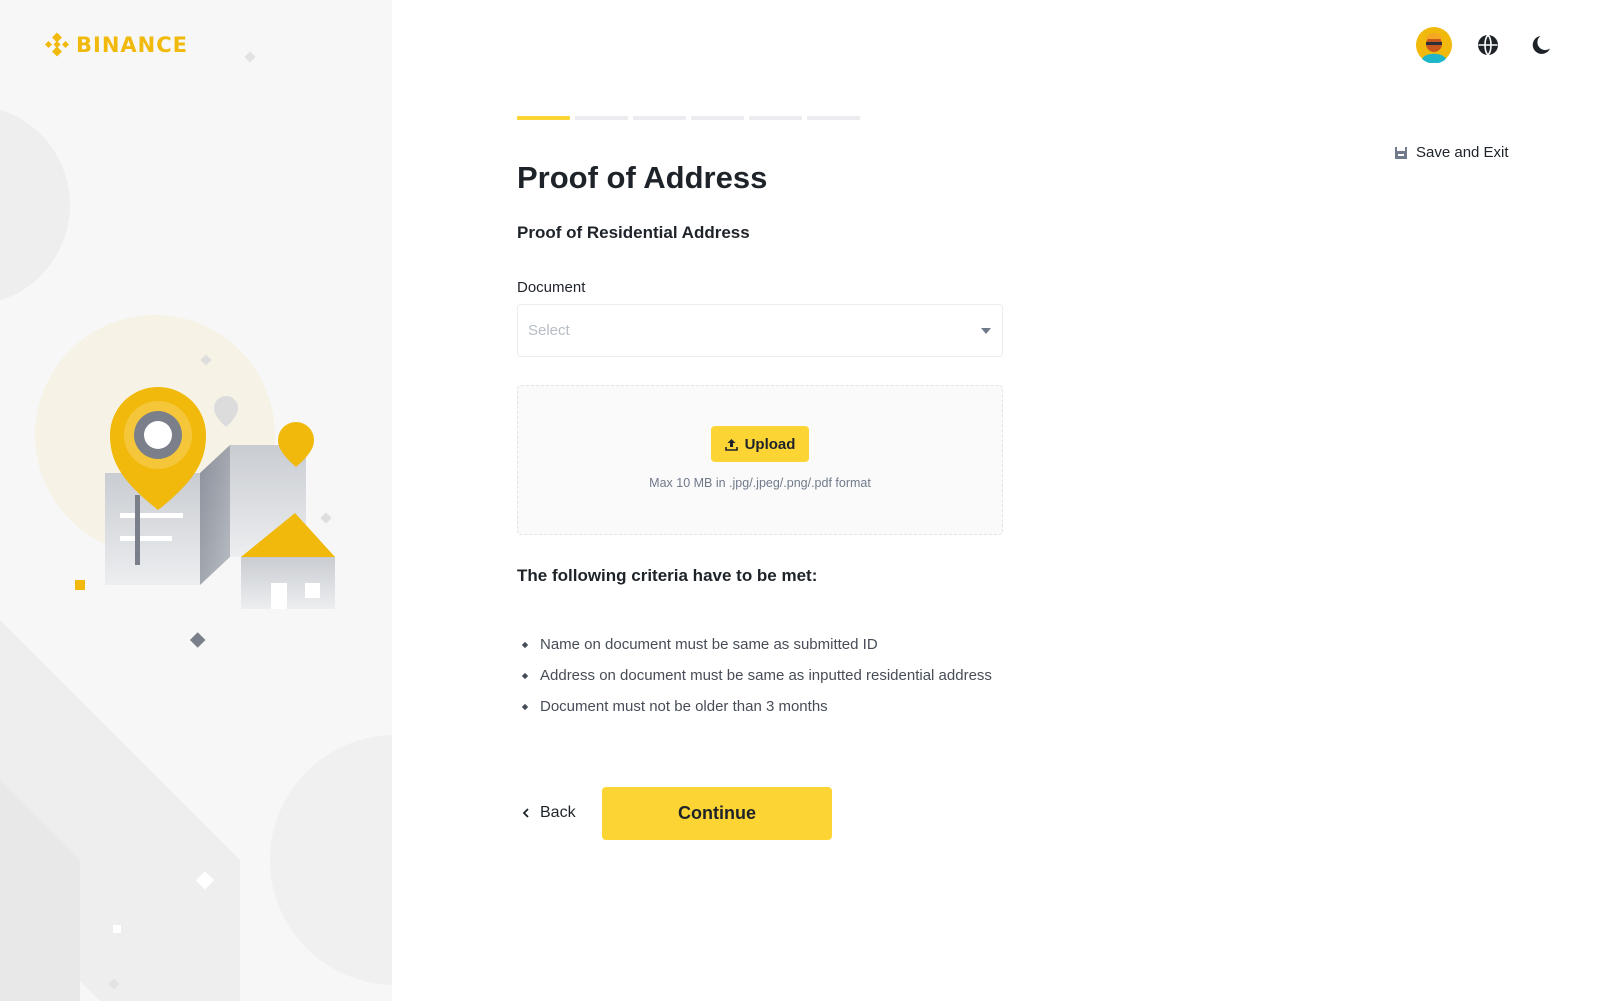 This screenshot has height=1001, width=1600. What do you see at coordinates (731, 444) in the screenshot?
I see `upload-icon` at bounding box center [731, 444].